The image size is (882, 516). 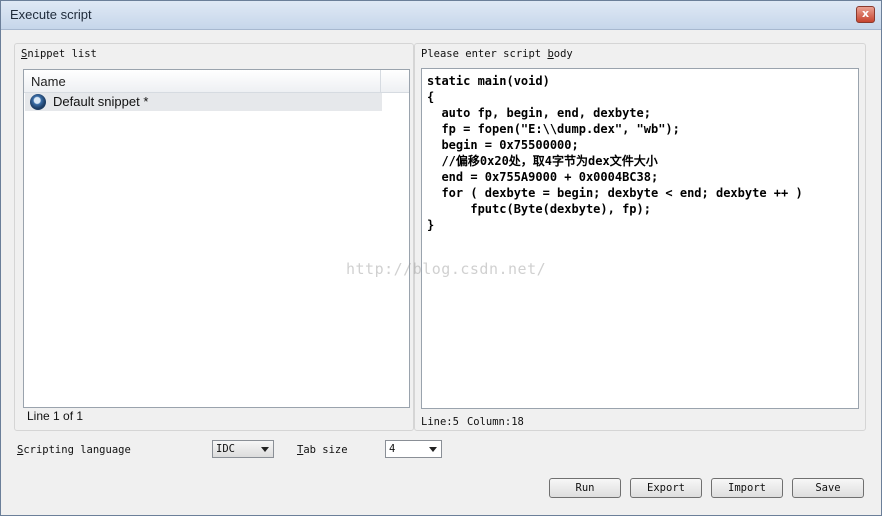 I want to click on code-line: auto fp, begin, end, dexbyte;, so click(x=539, y=113).